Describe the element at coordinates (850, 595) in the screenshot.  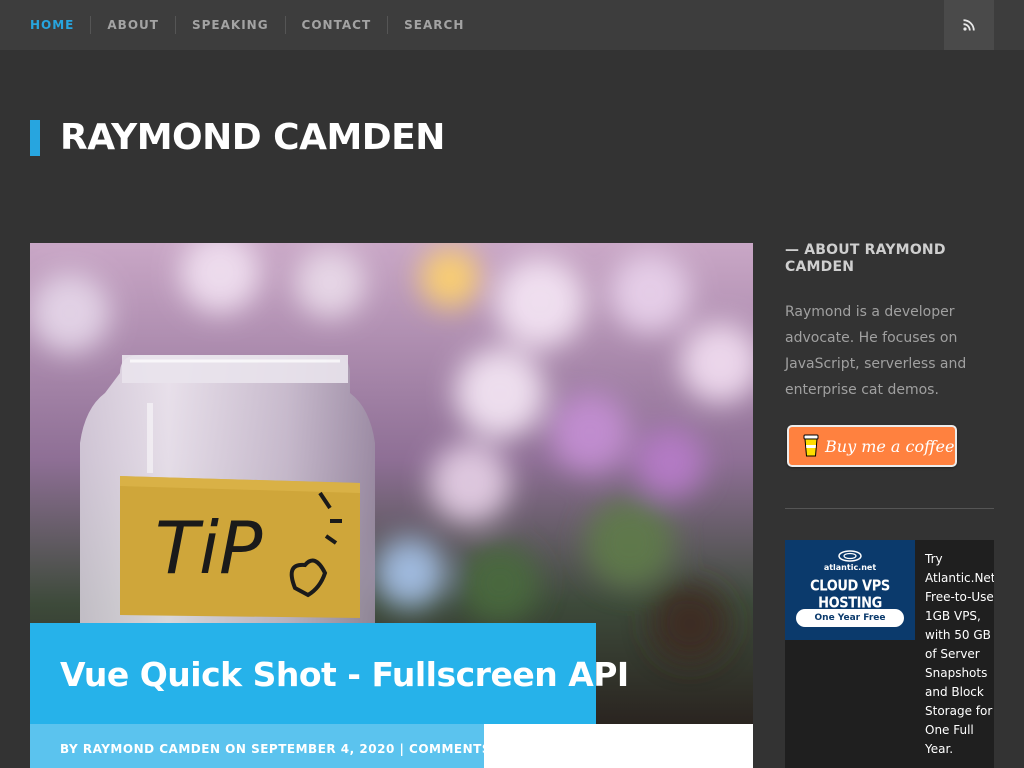
I see `ad-headline: CLOUD VPS HOSTING` at that location.